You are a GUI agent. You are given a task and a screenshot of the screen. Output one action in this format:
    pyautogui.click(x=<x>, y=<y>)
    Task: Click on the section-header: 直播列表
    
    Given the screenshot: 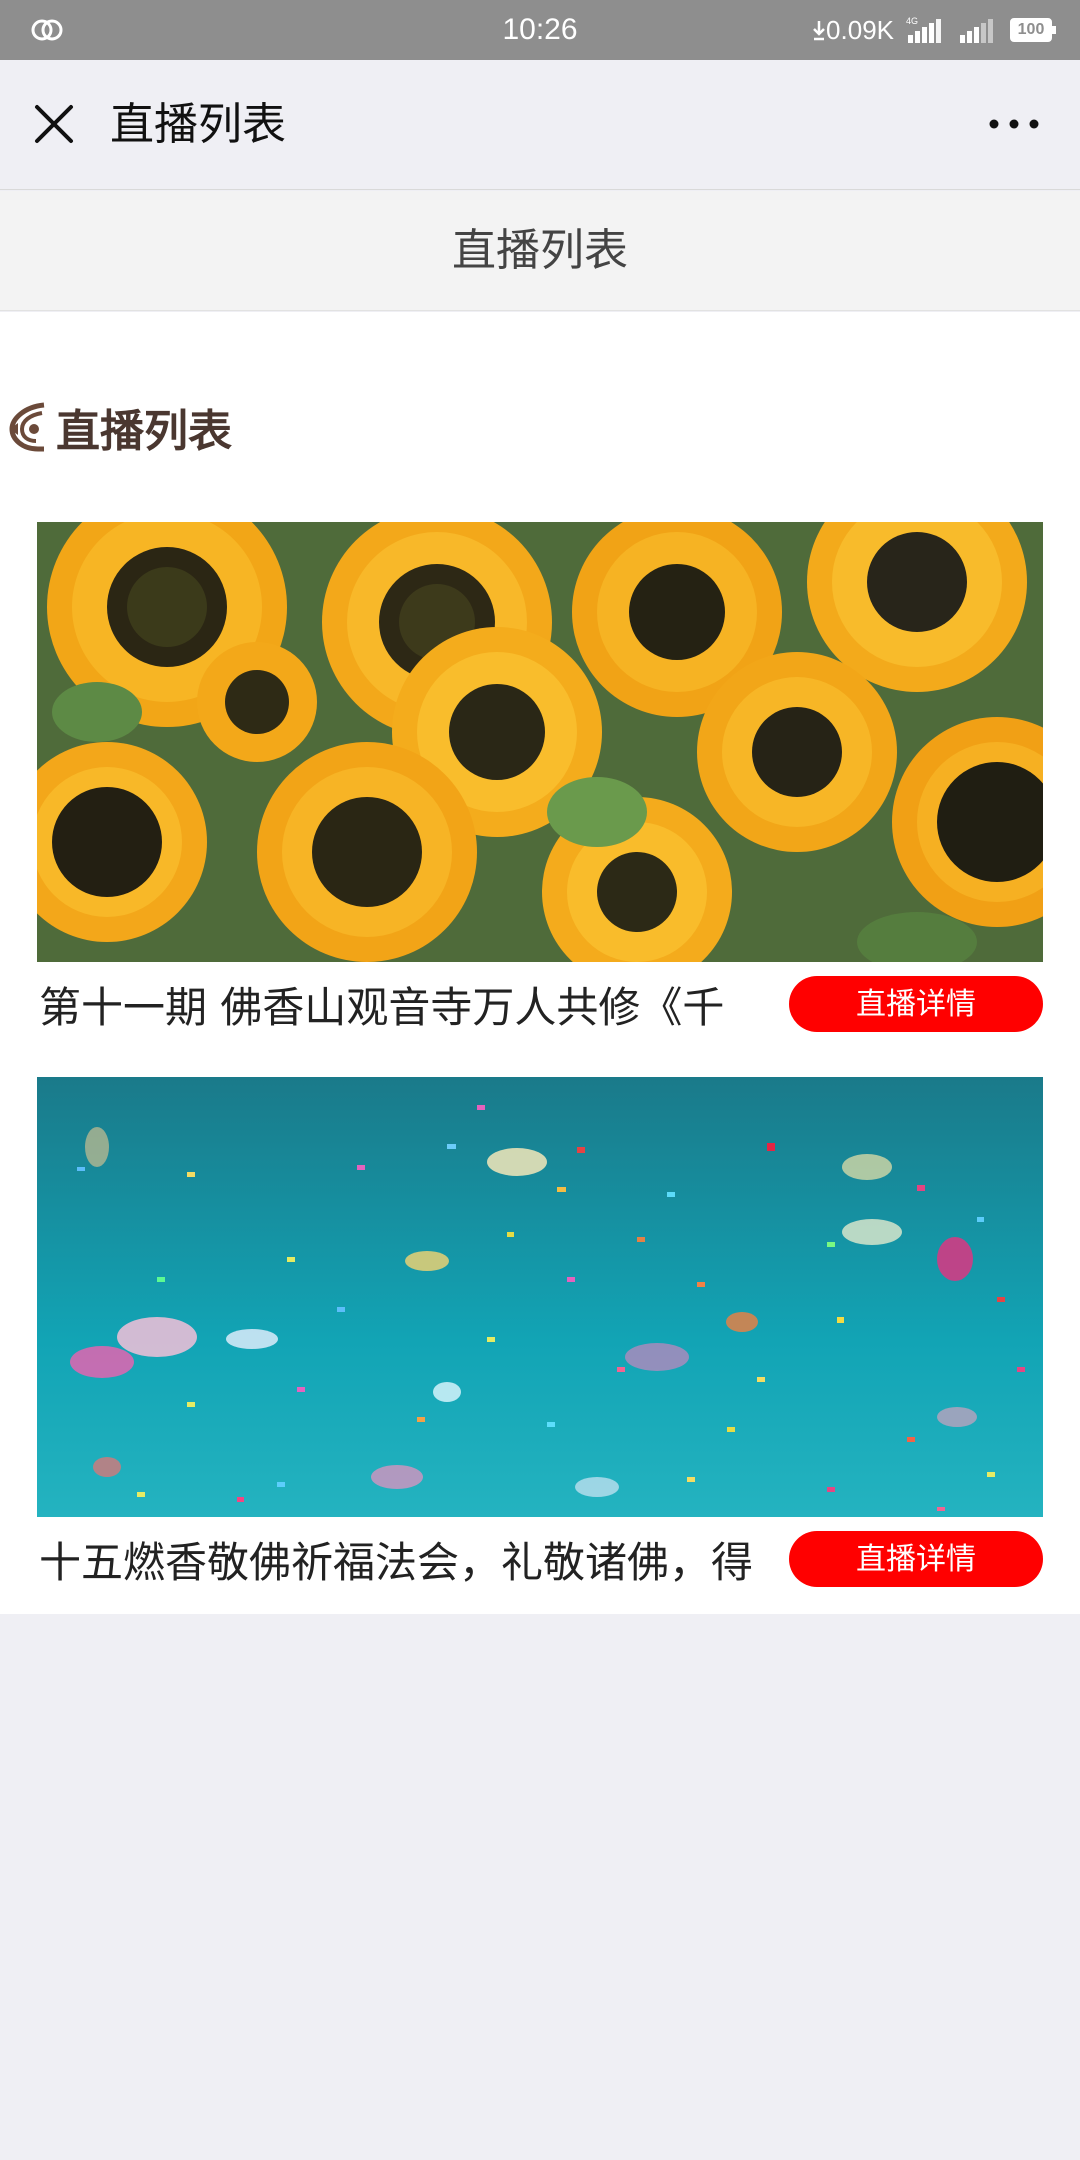 What is the action you would take?
    pyautogui.click(x=120, y=427)
    